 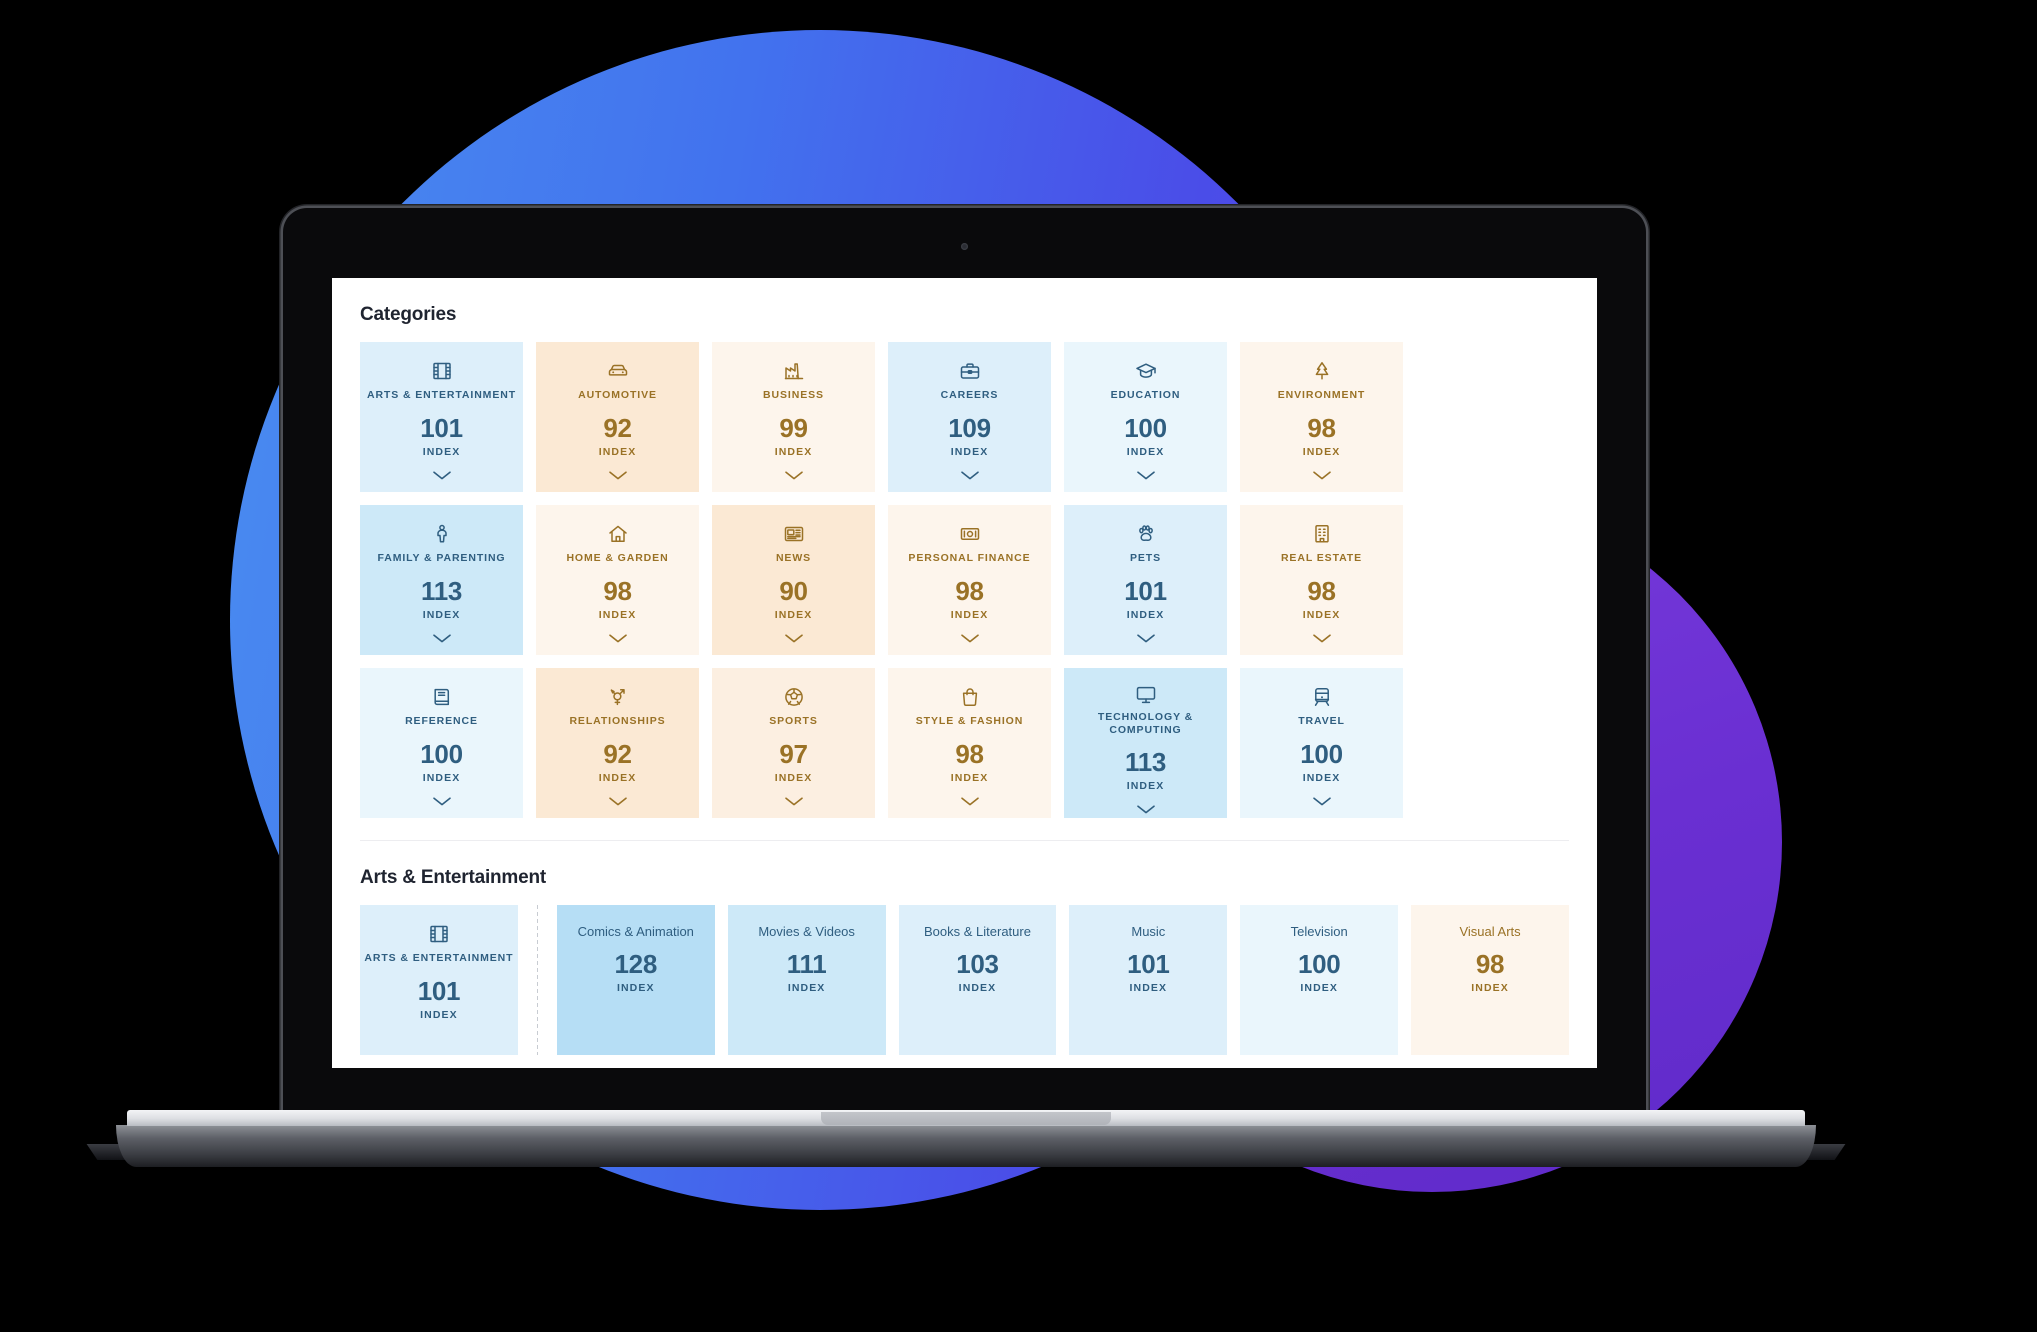 What do you see at coordinates (1319, 964) in the screenshot?
I see `subcategory-card-value: 100` at bounding box center [1319, 964].